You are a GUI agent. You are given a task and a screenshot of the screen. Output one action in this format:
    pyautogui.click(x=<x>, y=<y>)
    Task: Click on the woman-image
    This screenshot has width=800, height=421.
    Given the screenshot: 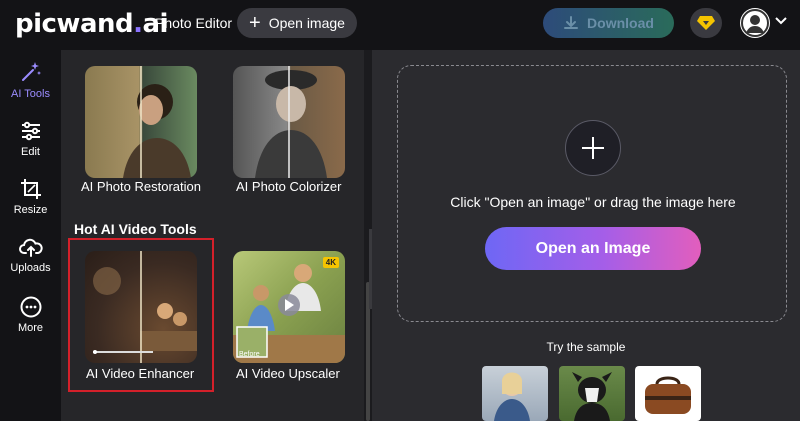 What is the action you would take?
    pyautogui.click(x=512, y=396)
    